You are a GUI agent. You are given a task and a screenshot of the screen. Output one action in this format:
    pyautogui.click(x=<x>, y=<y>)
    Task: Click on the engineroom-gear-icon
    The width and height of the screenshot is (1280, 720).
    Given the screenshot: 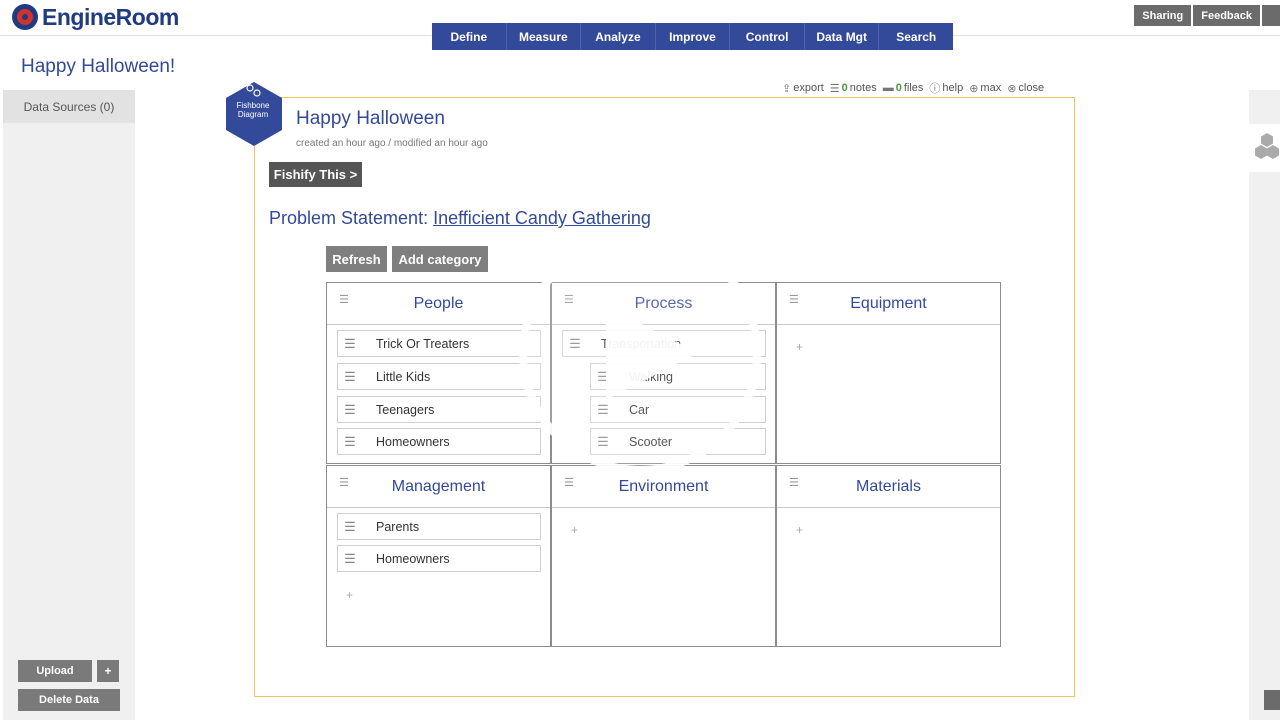 What is the action you would take?
    pyautogui.click(x=25, y=17)
    